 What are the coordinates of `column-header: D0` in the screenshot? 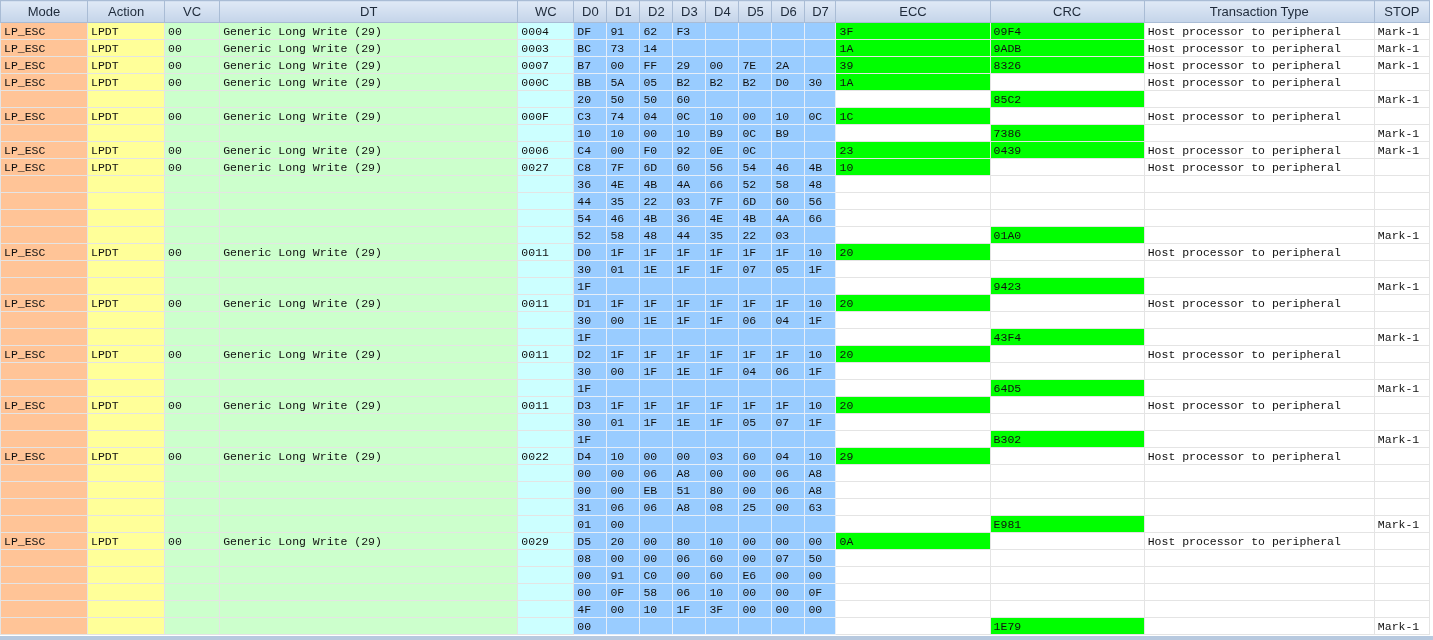 It's located at (590, 11).